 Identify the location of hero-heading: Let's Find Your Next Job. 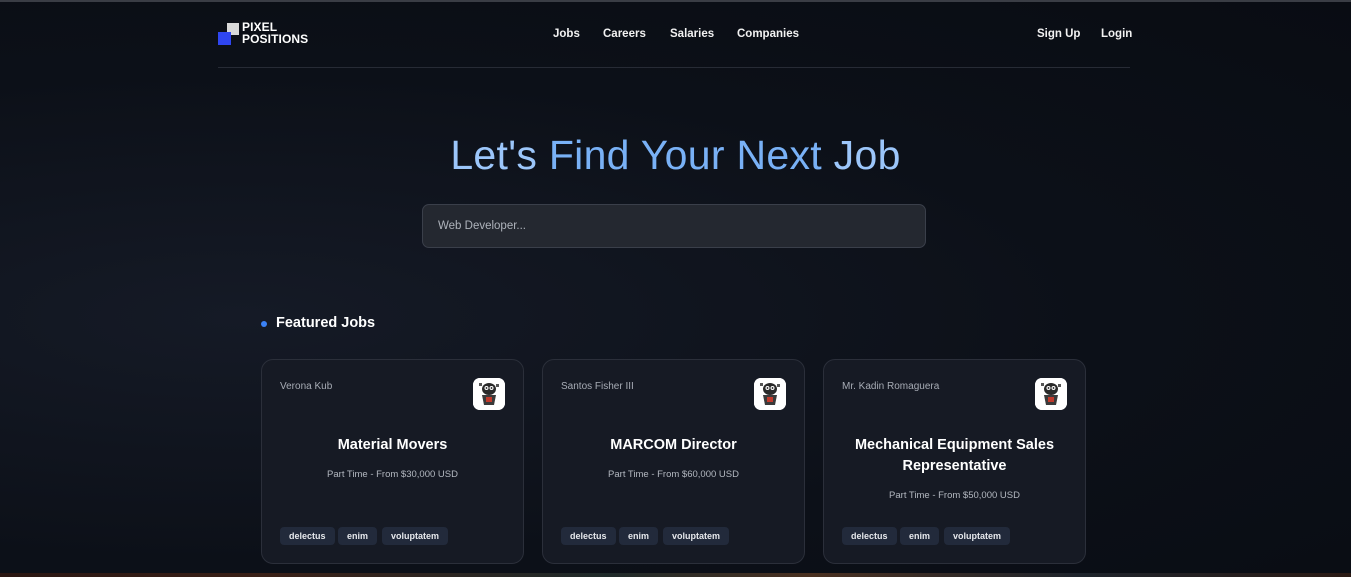
(675, 155).